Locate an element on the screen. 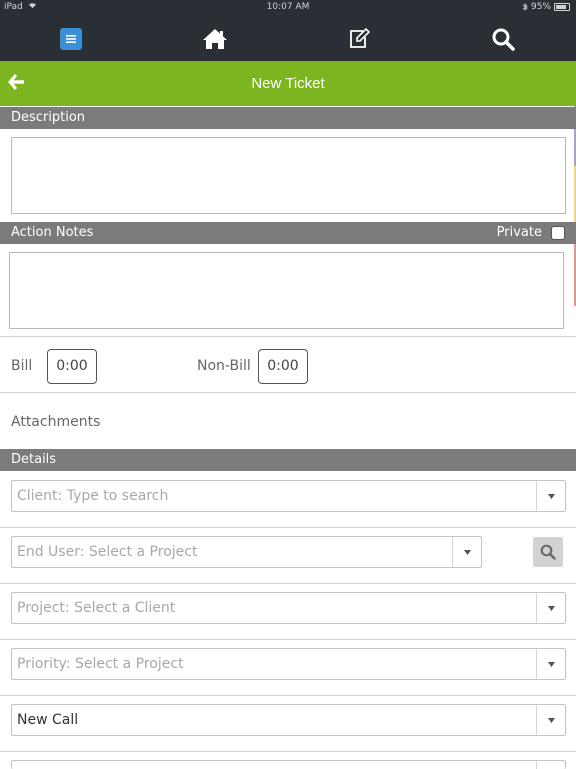  end-user-search-button is located at coordinates (548, 552).